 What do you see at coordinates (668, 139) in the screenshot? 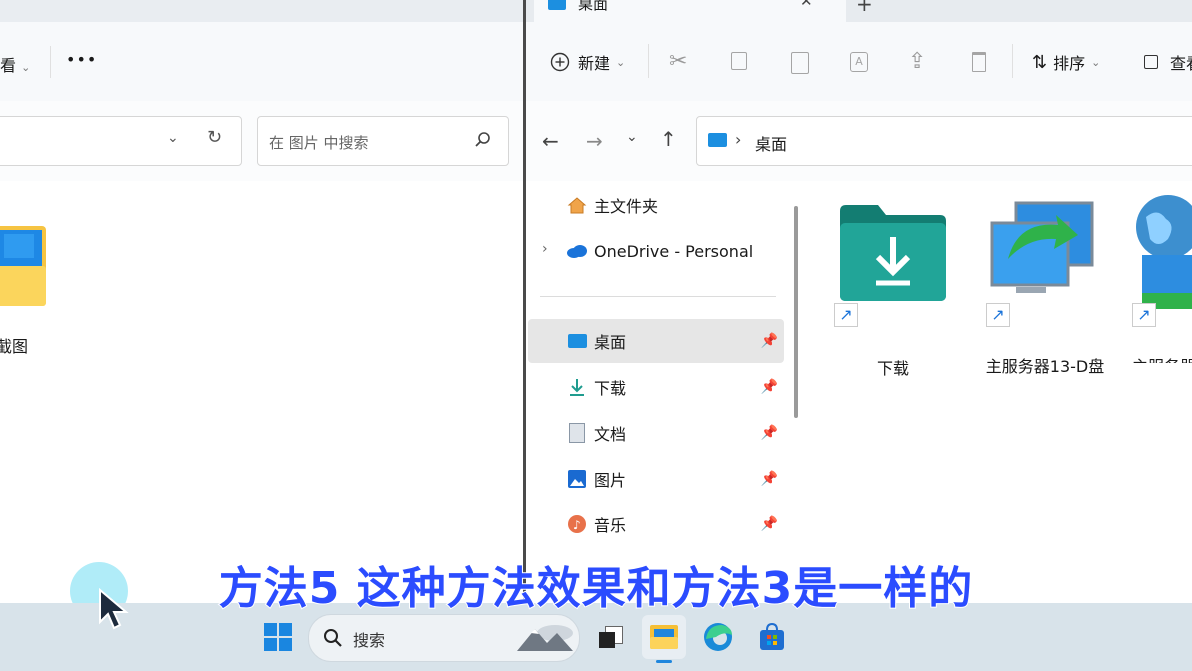
I see `up-arrow-icon: ↑` at bounding box center [668, 139].